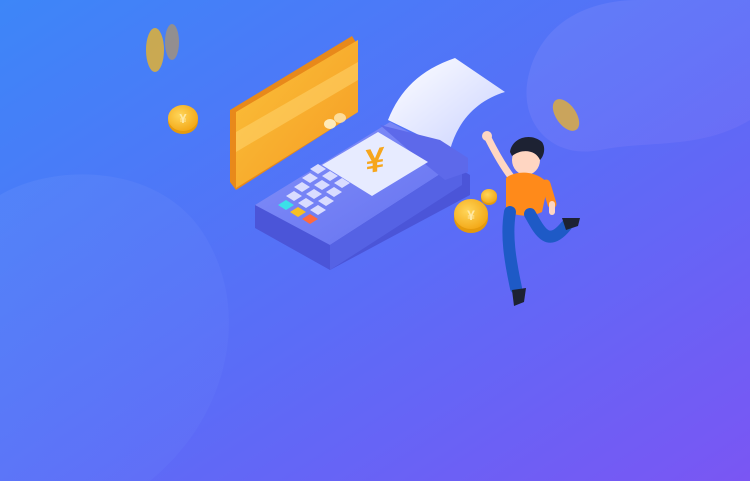  I want to click on screen-currency-symbol: ¥, so click(375, 160).